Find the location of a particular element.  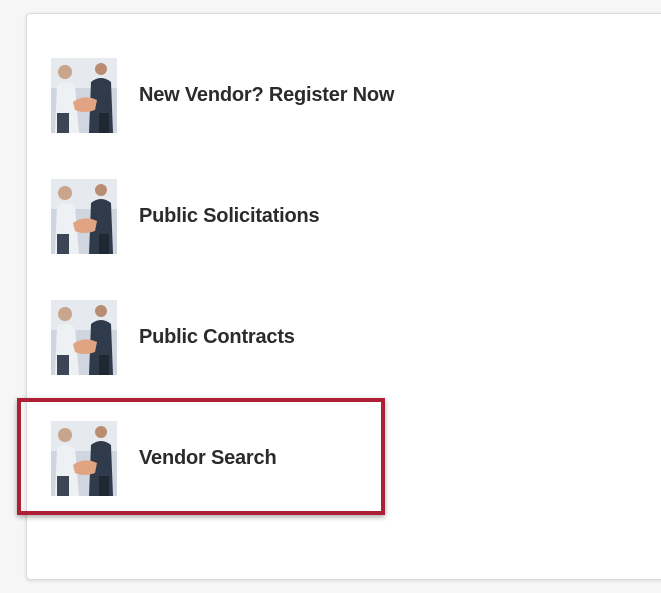

link-public-solicitations: Public Solicitations is located at coordinates (301, 216).